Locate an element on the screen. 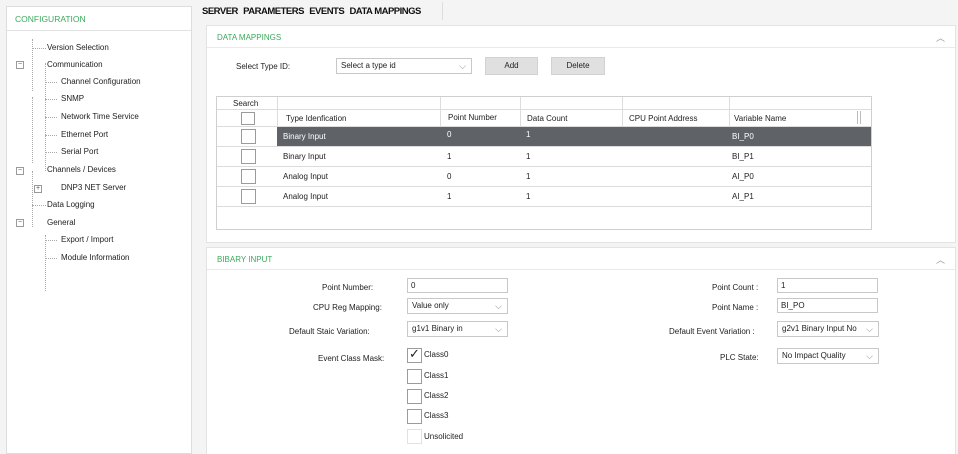  class0-checkbox: ✓ is located at coordinates (414, 354).